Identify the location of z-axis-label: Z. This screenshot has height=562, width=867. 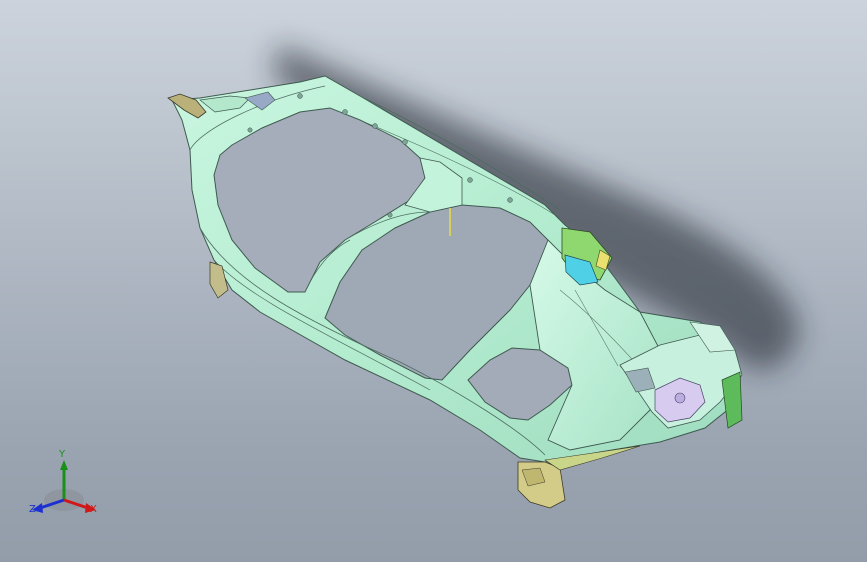
(32, 509).